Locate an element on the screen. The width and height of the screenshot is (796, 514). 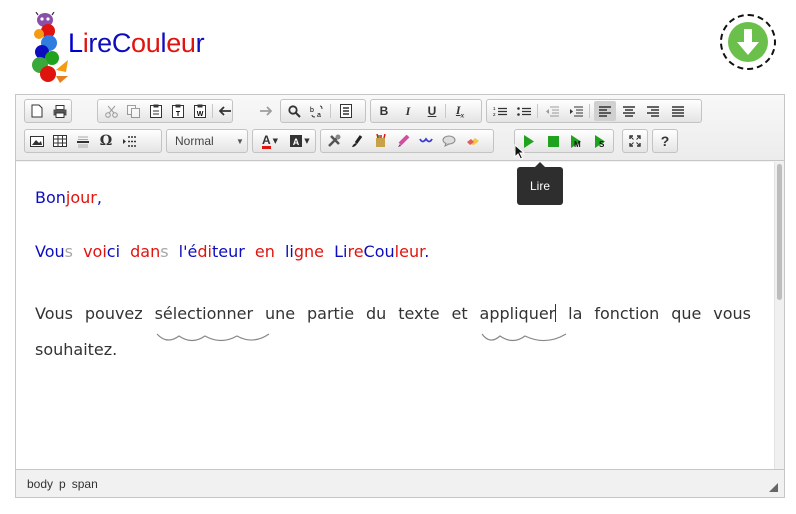
question-mark-icon: ? is located at coordinates (665, 141).